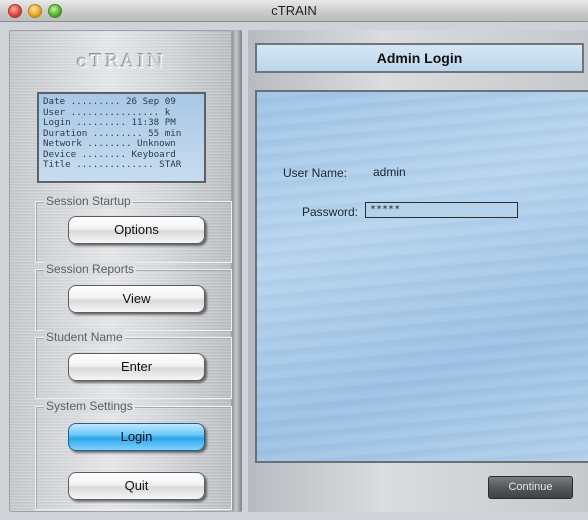 The height and width of the screenshot is (520, 588). What do you see at coordinates (237, 271) in the screenshot?
I see `sidebar-divider` at bounding box center [237, 271].